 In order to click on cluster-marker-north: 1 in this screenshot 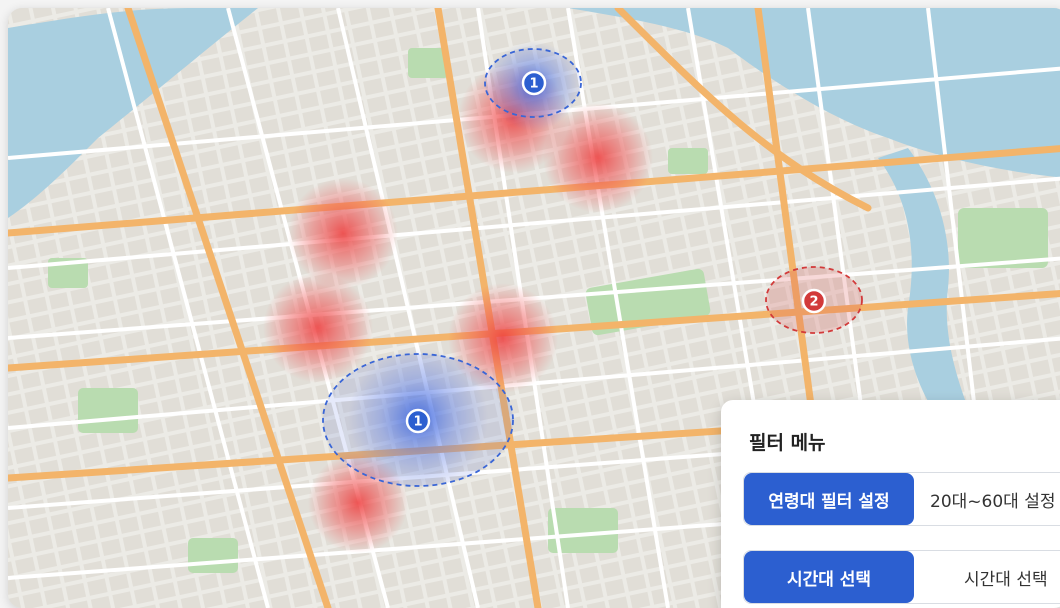, I will do `click(534, 83)`.